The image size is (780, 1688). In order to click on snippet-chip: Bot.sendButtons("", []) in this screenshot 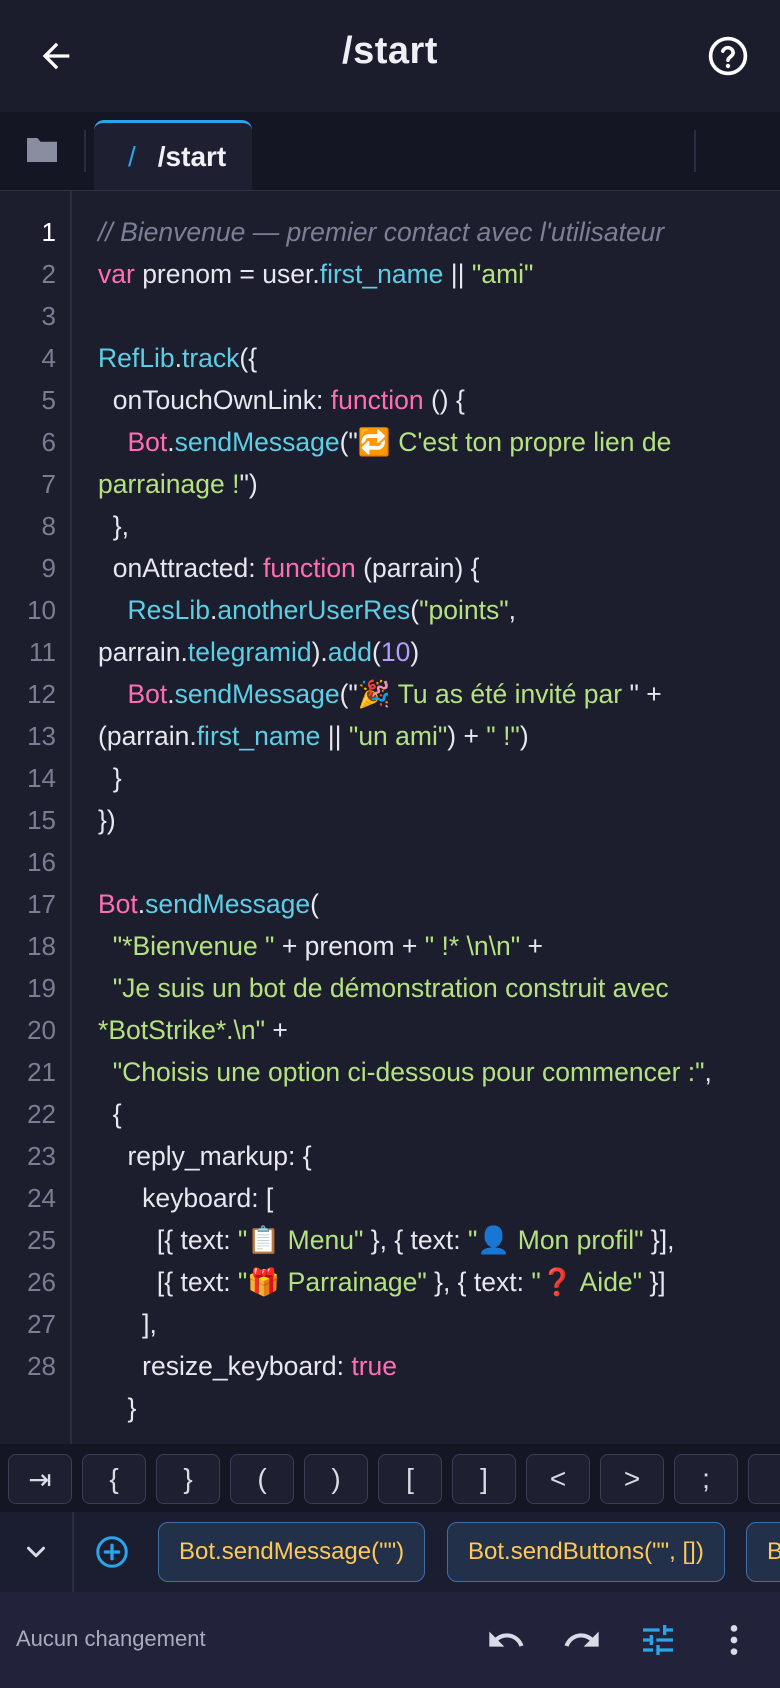, I will do `click(586, 1552)`.